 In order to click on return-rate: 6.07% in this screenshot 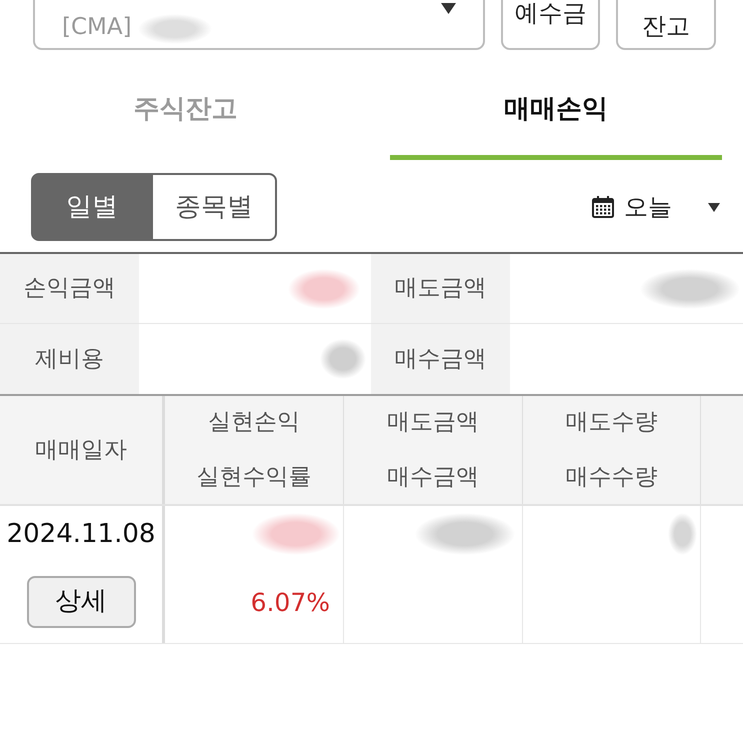, I will do `click(290, 602)`.